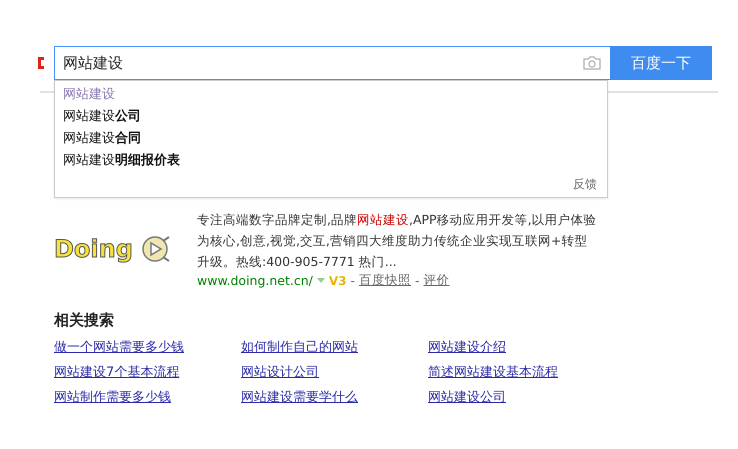  I want to click on caret-icon, so click(320, 281).